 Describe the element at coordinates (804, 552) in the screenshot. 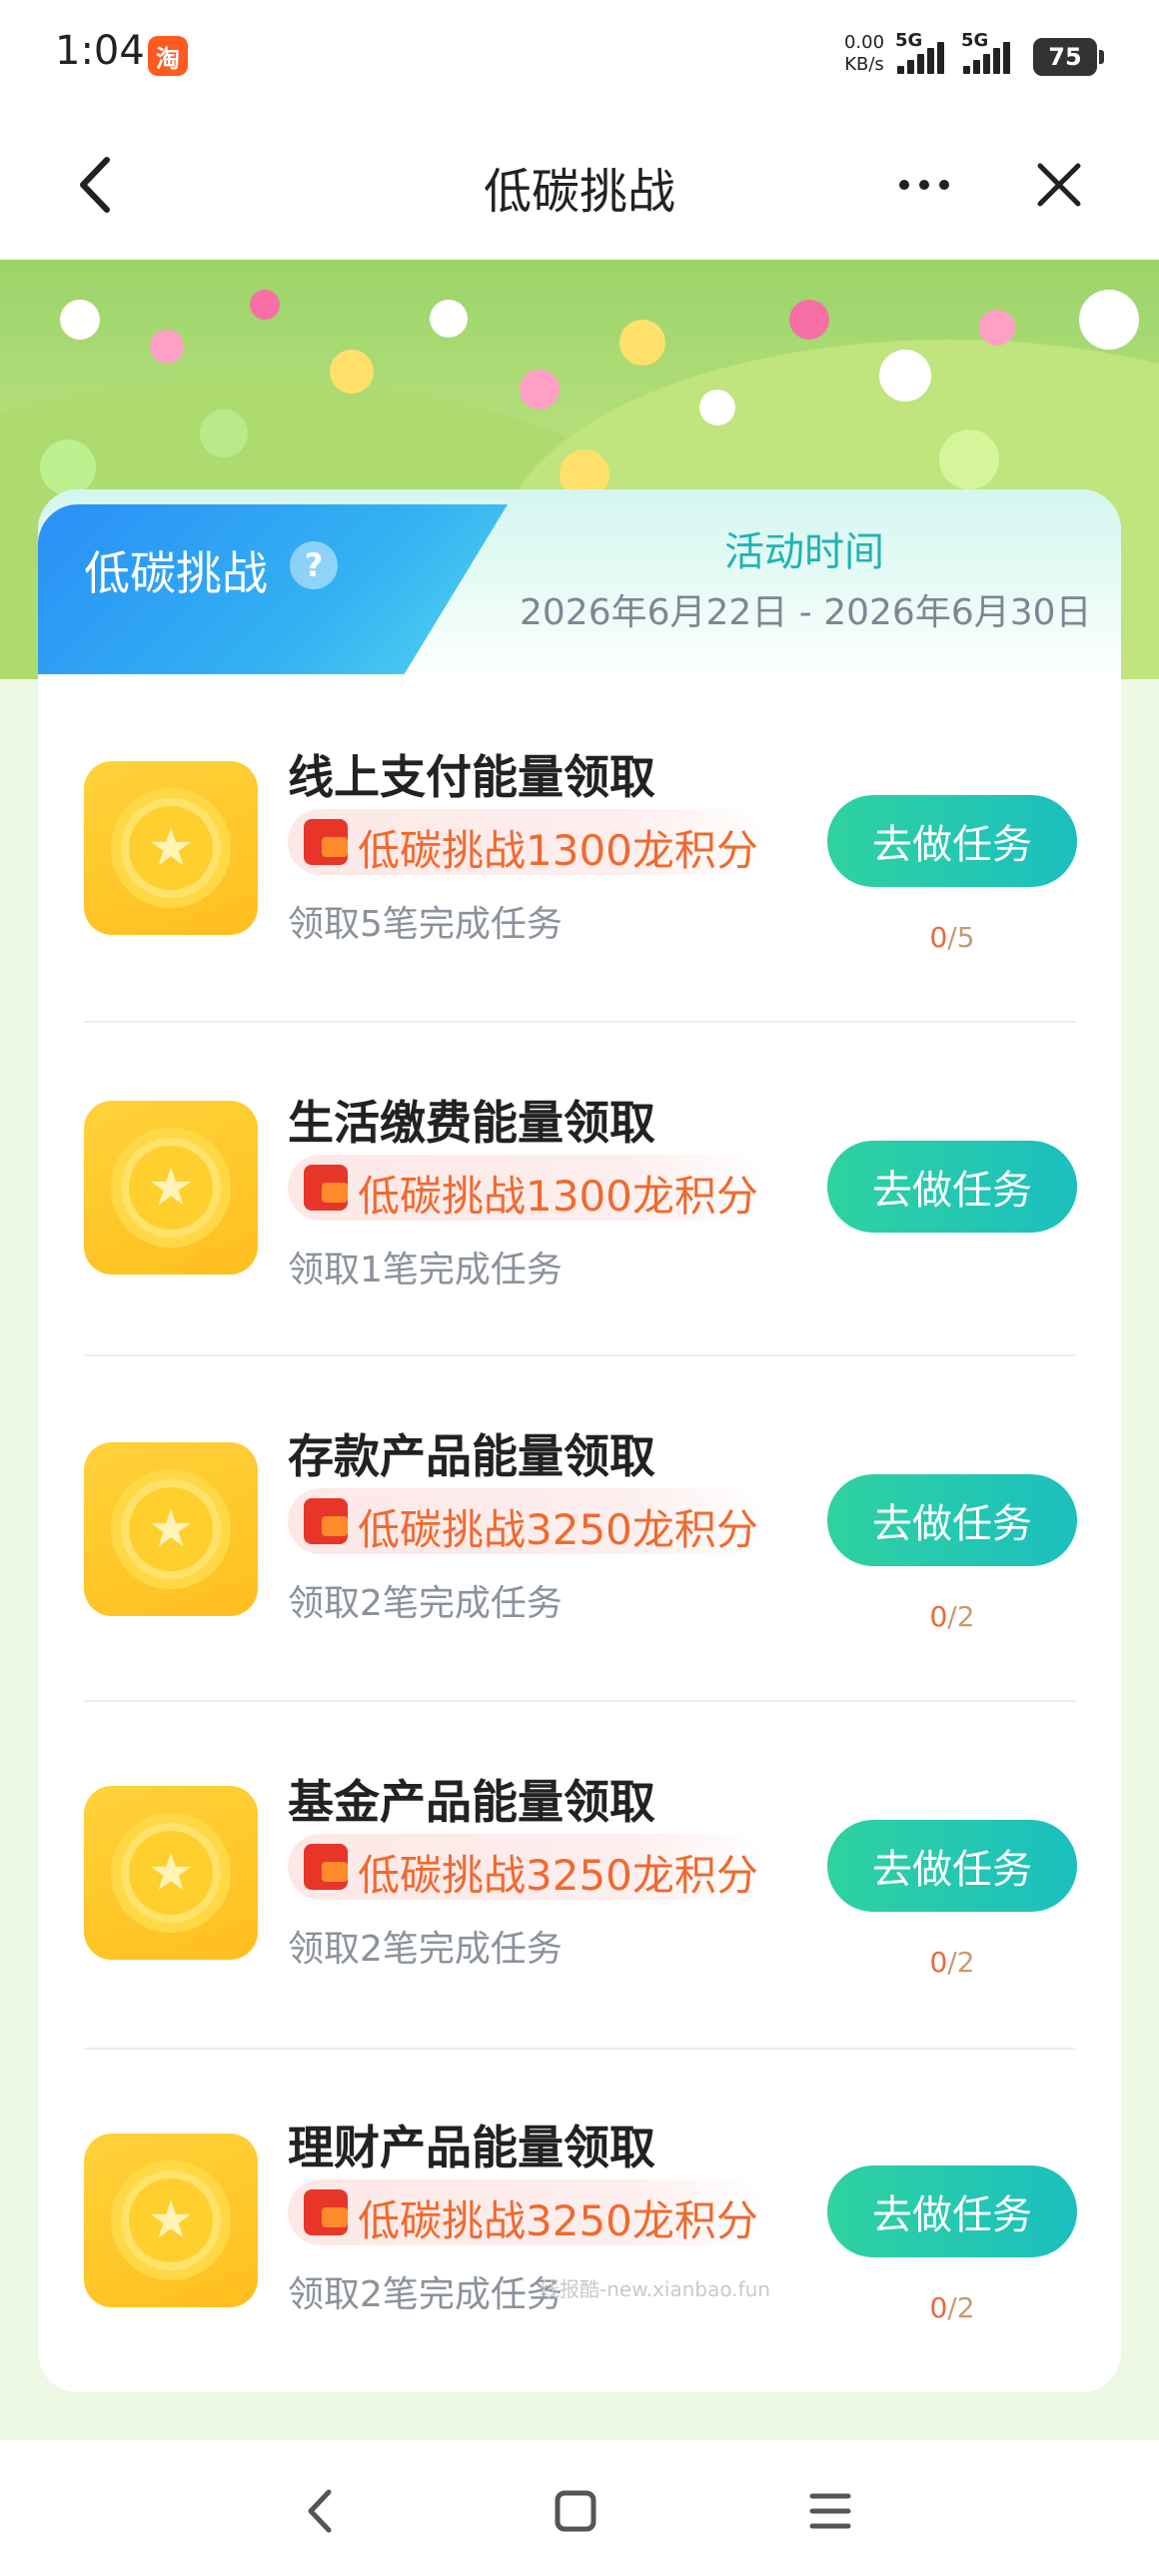

I see `activity-time-label: 活动时间` at that location.